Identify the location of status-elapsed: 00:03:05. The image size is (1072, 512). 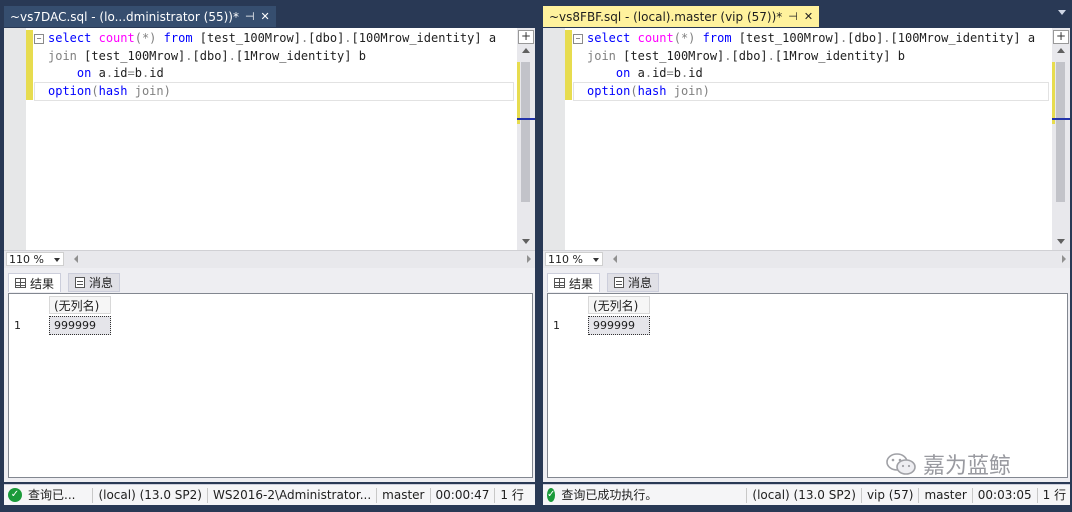
(1004, 495).